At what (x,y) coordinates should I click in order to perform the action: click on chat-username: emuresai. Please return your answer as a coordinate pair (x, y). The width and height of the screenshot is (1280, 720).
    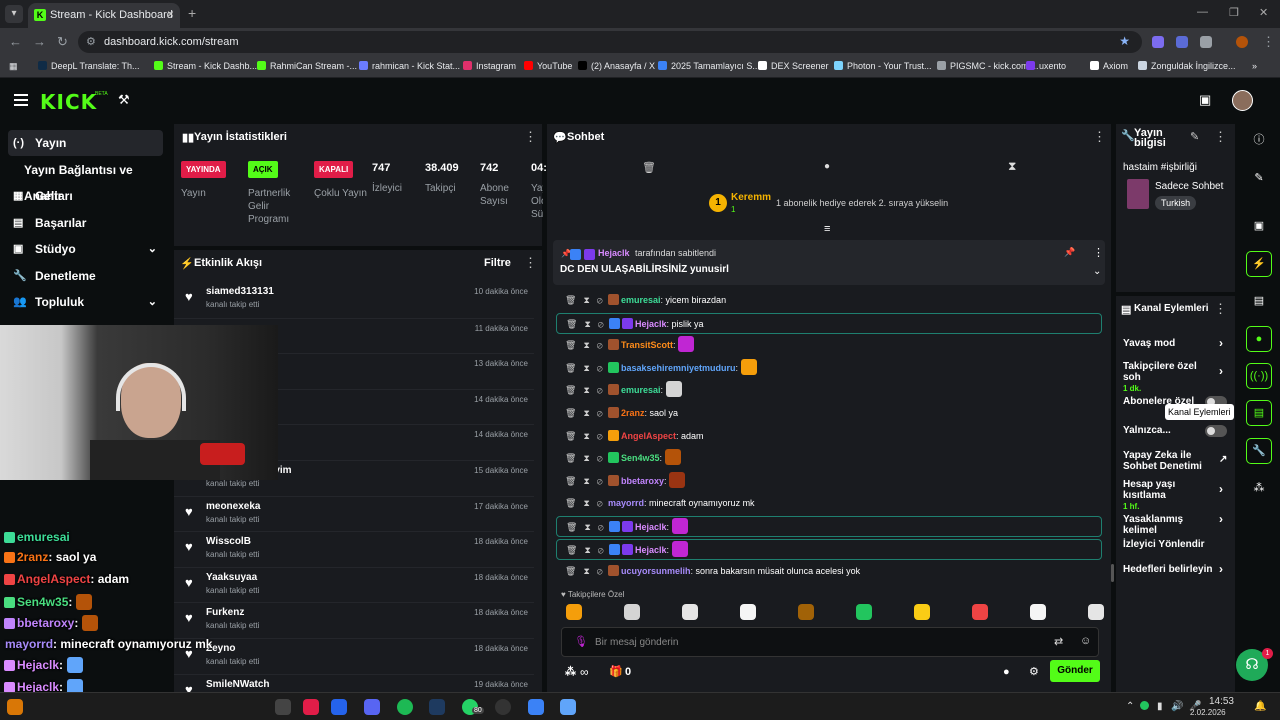
    Looking at the image, I should click on (641, 390).